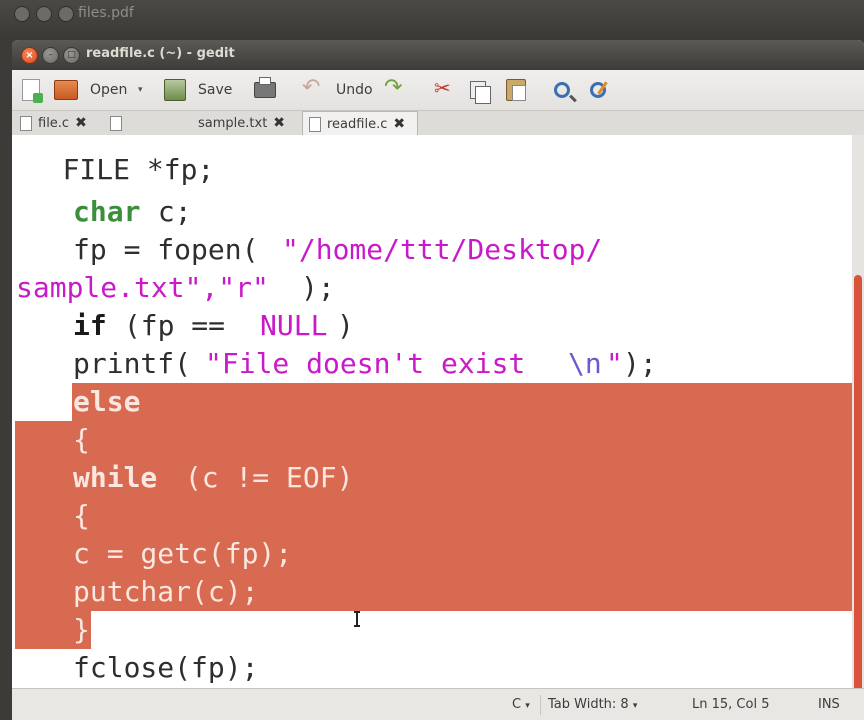  I want to click on code-line: fclose(fp);, so click(432, 668).